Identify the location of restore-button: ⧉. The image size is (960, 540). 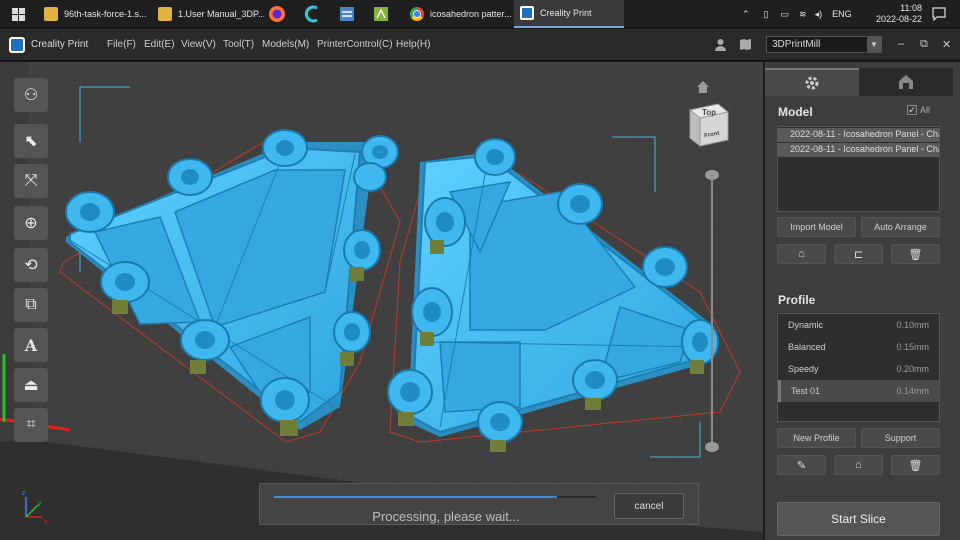
(924, 44).